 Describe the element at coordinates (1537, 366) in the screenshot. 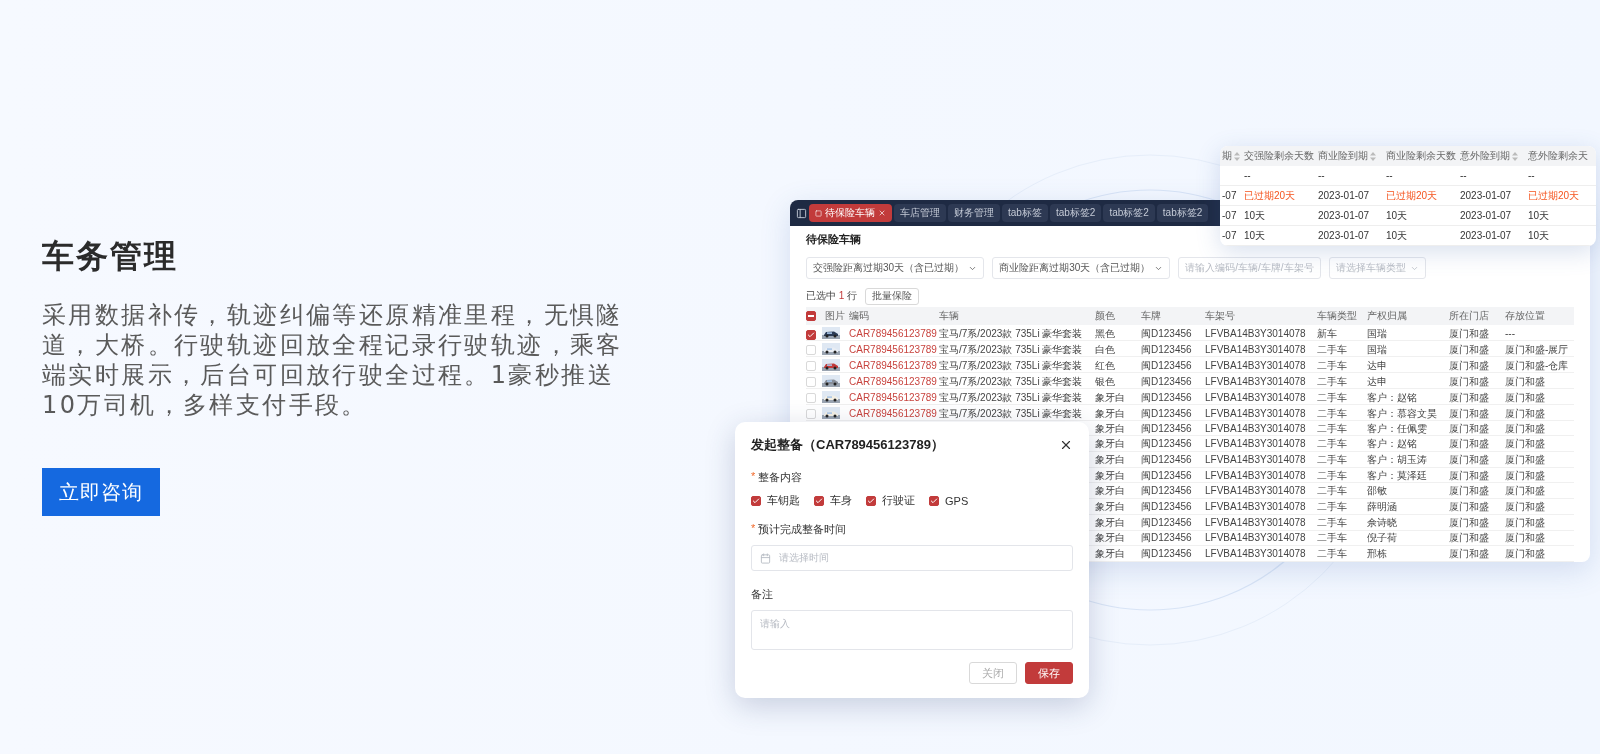

I see `table-cell-text: 厦门和盛-仓库` at that location.